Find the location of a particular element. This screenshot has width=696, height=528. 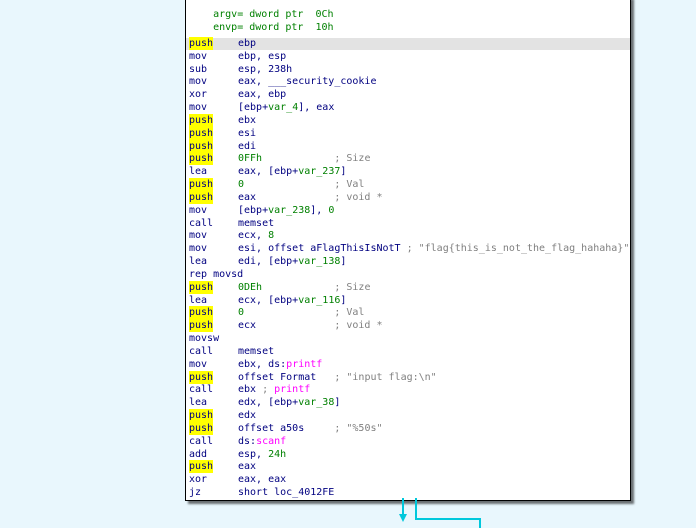

operand-text: eax, eax is located at coordinates (262, 479).